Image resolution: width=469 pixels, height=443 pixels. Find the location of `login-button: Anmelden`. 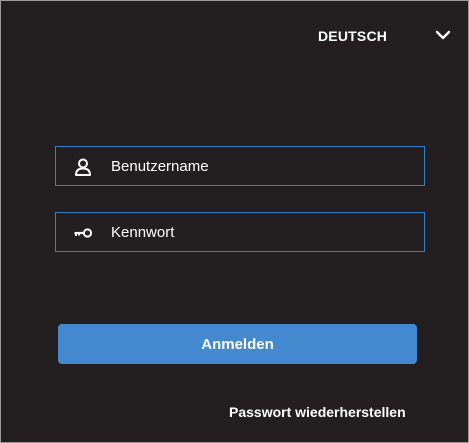

login-button: Anmelden is located at coordinates (237, 344).